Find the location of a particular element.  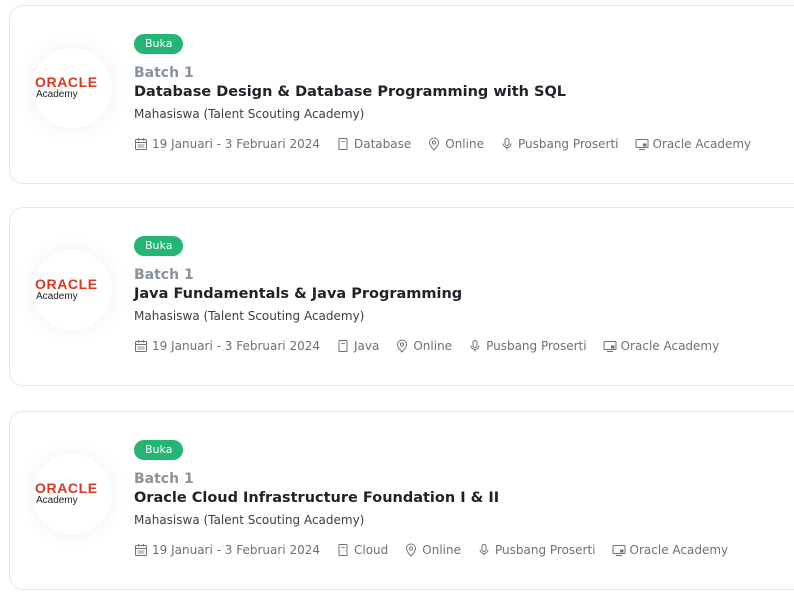

meta-category: Cloud is located at coordinates (362, 550).